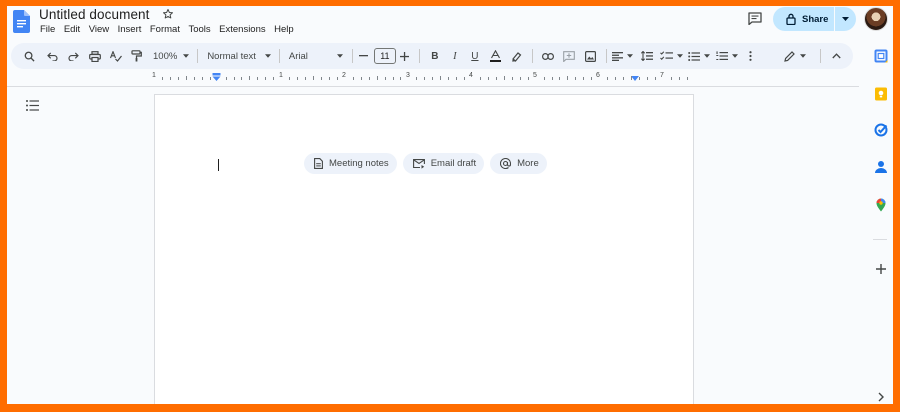 This screenshot has height=412, width=900. What do you see at coordinates (881, 269) in the screenshot?
I see `add-icon` at bounding box center [881, 269].